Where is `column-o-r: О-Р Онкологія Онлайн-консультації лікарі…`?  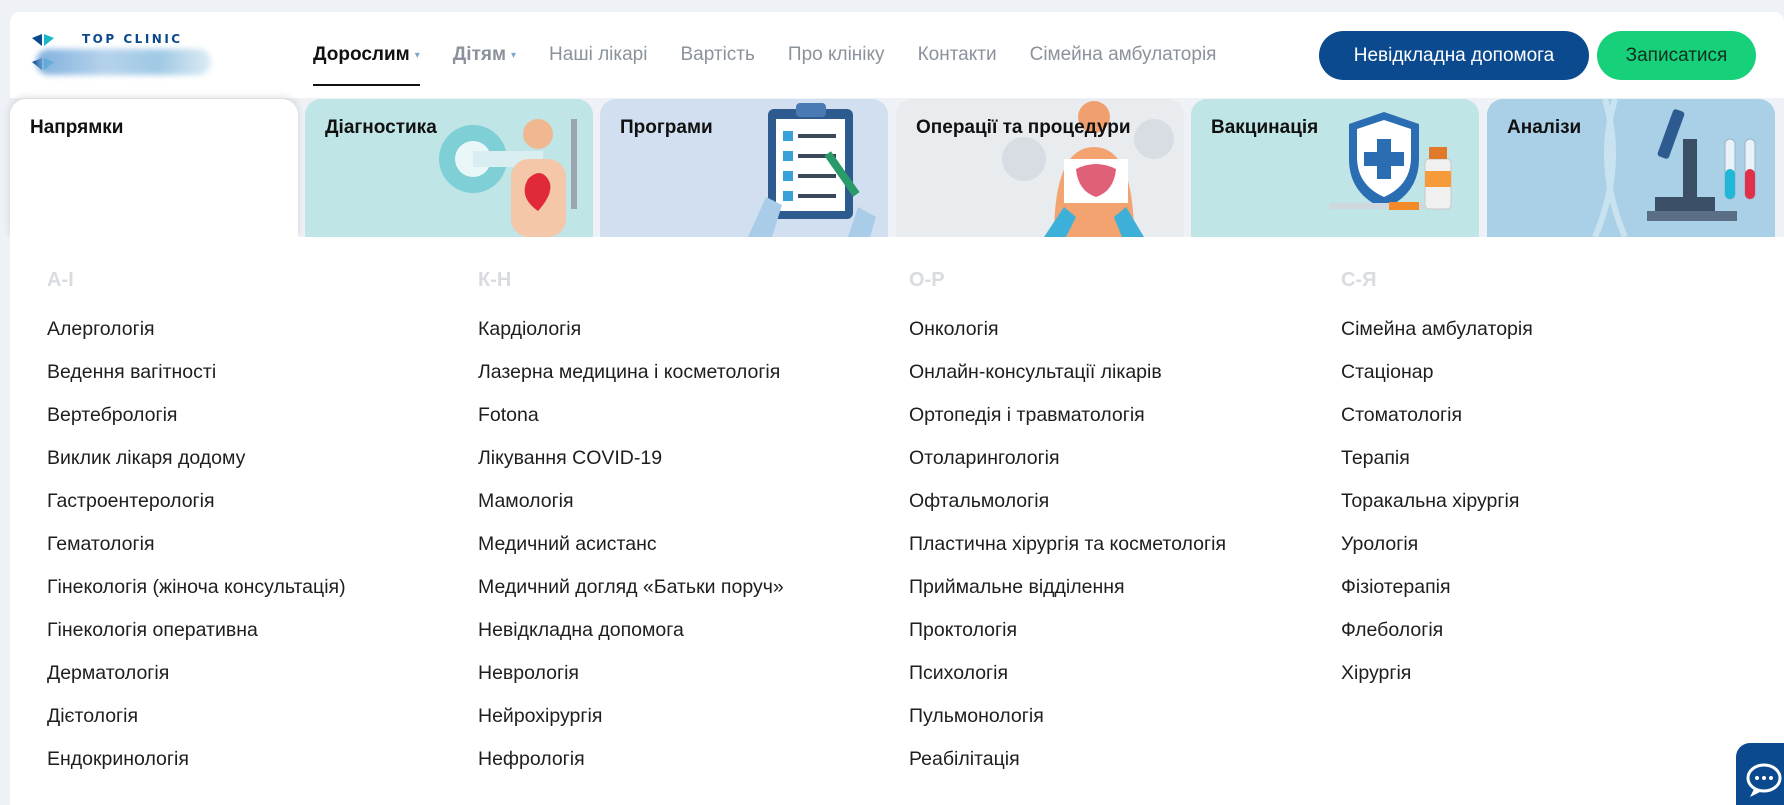 column-o-r: О-Р Онкологія Онлайн-консультації лікарі… is located at coordinates (1067, 529).